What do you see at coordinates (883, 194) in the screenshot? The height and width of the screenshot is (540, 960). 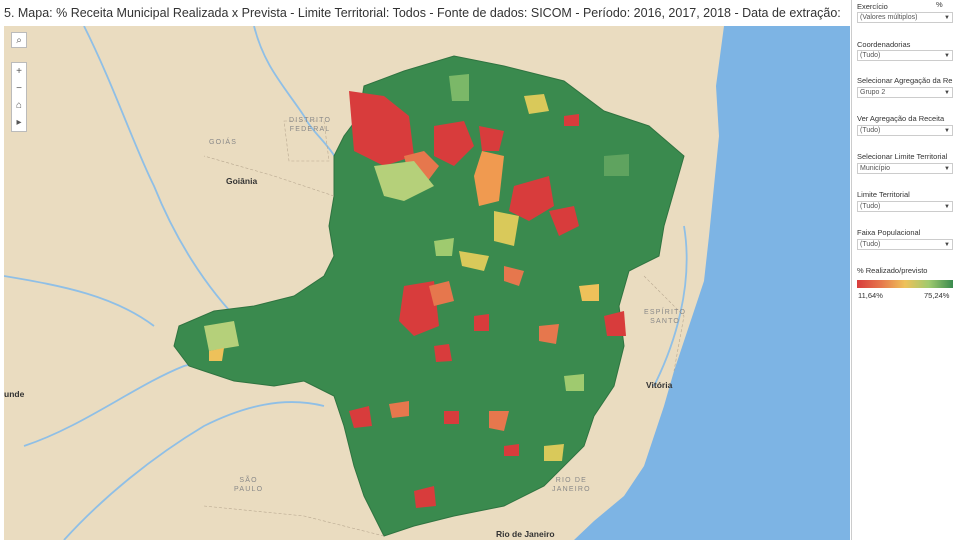 I see `filter-label-limite: Limite Territorial` at bounding box center [883, 194].